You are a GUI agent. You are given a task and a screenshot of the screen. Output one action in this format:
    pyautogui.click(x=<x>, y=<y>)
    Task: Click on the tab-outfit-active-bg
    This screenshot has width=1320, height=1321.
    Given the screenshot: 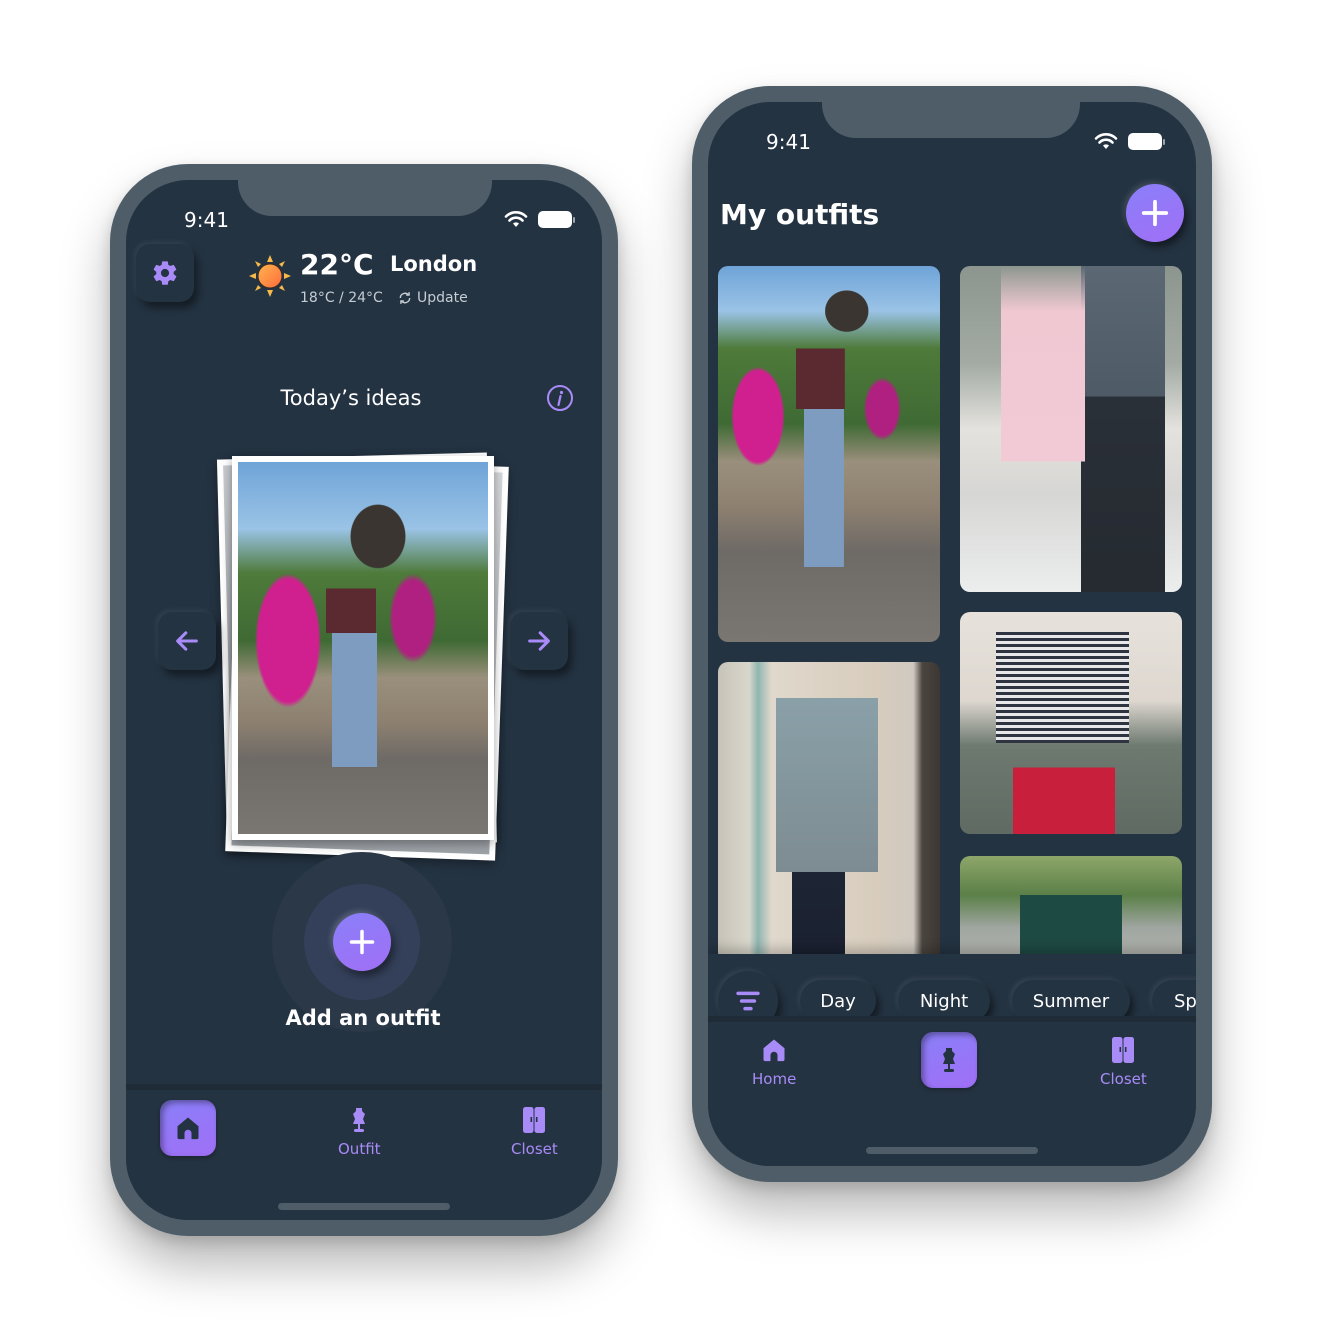 What is the action you would take?
    pyautogui.click(x=949, y=1060)
    